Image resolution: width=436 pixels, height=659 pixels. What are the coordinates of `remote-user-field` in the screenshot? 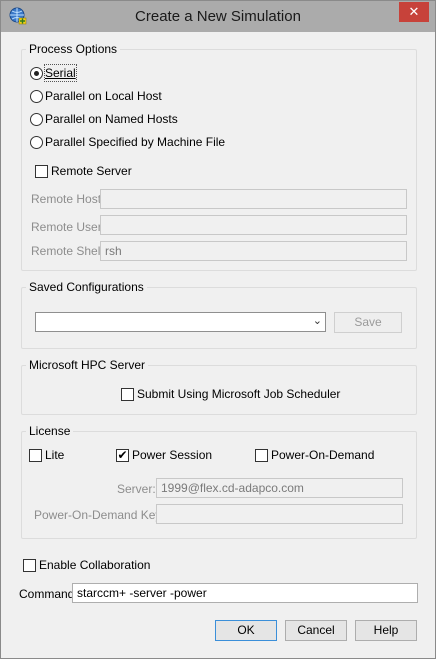 It's located at (253, 225).